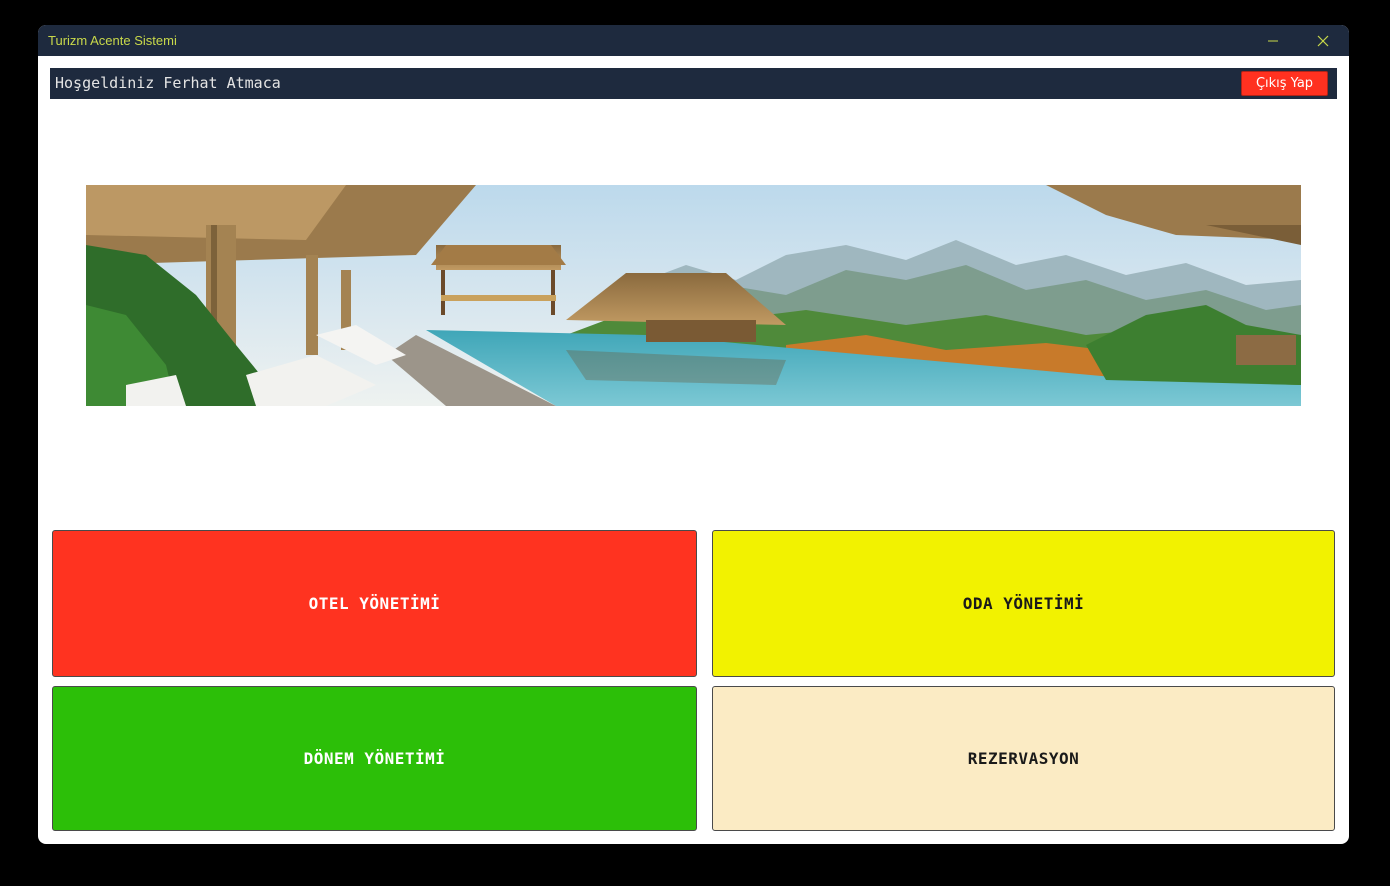 This screenshot has height=886, width=1390. I want to click on season-management-button: DÖNEM YÖNETİMİ, so click(374, 758).